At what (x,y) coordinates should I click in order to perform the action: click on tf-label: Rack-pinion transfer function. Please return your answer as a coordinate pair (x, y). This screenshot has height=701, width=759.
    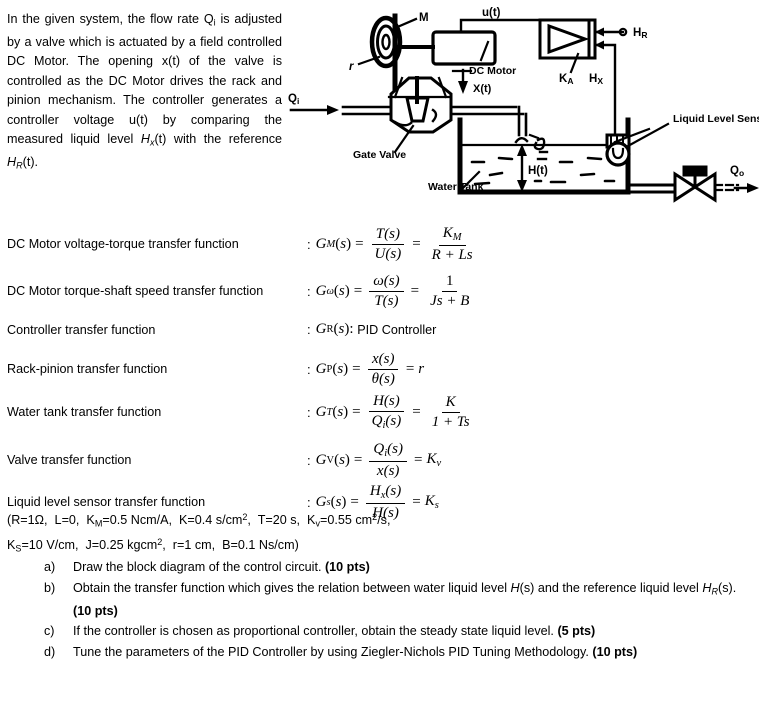
    Looking at the image, I should click on (87, 369).